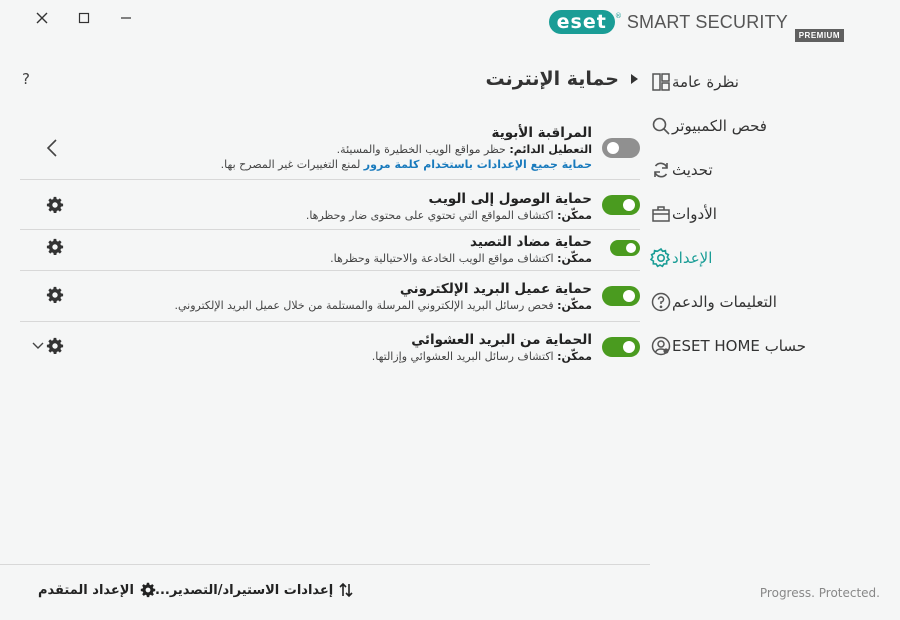 Image resolution: width=900 pixels, height=620 pixels. What do you see at coordinates (707, 21) in the screenshot?
I see `brand-name: SMART SECURITY` at bounding box center [707, 21].